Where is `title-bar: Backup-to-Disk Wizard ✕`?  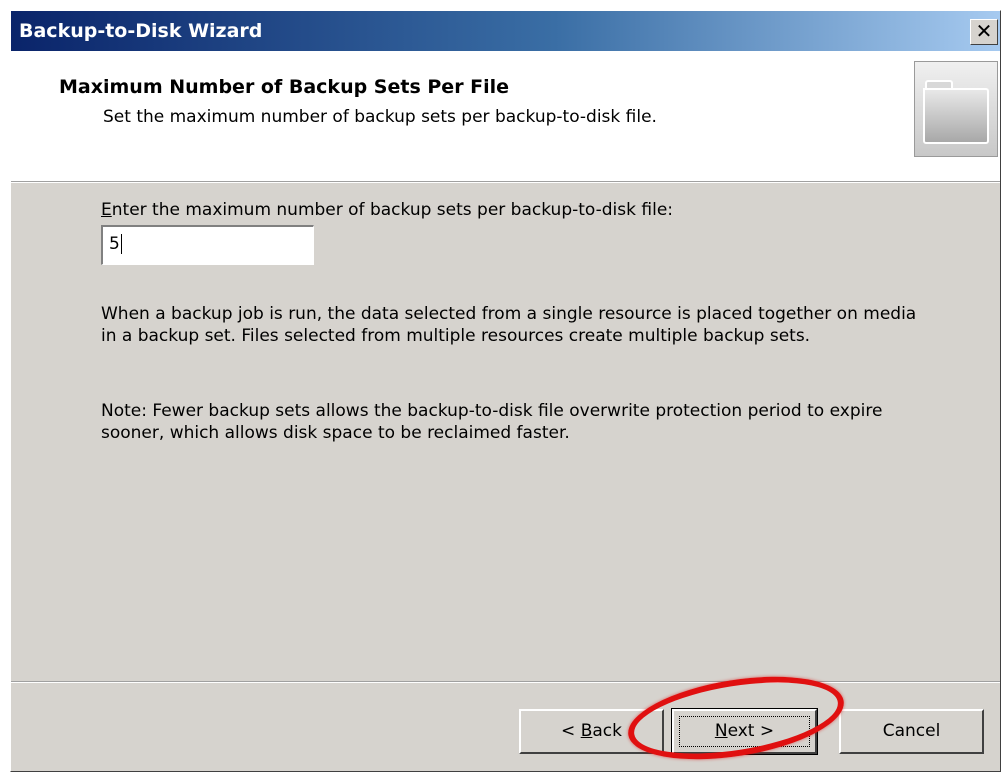
title-bar: Backup-to-Disk Wizard ✕ is located at coordinates (505, 31).